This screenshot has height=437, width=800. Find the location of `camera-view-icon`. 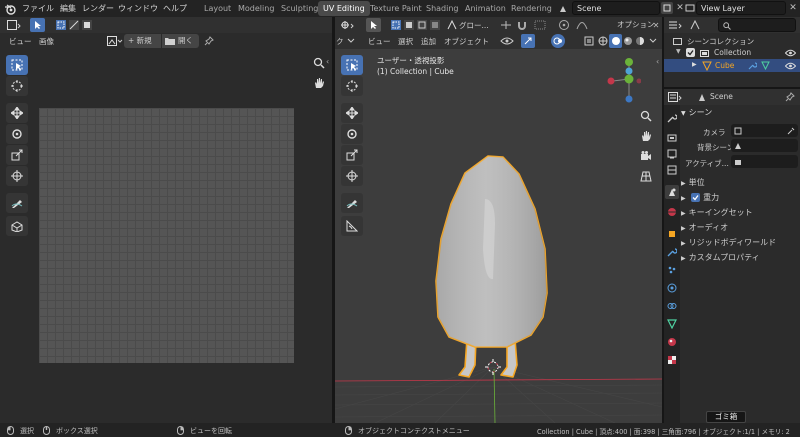

camera-view-icon is located at coordinates (646, 156).